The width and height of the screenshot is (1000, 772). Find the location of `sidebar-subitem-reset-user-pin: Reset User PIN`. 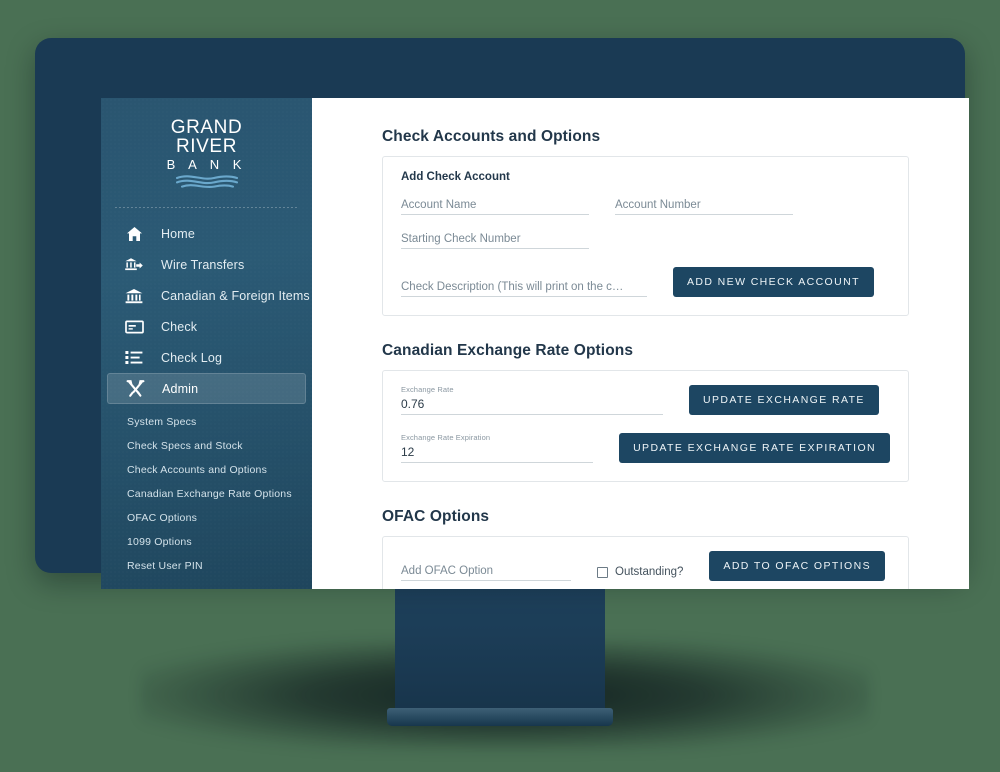

sidebar-subitem-reset-user-pin: Reset User PIN is located at coordinates (206, 566).